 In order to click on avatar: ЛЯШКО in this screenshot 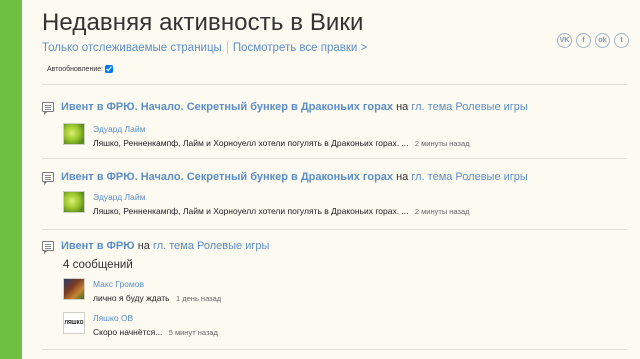, I will do `click(74, 323)`.